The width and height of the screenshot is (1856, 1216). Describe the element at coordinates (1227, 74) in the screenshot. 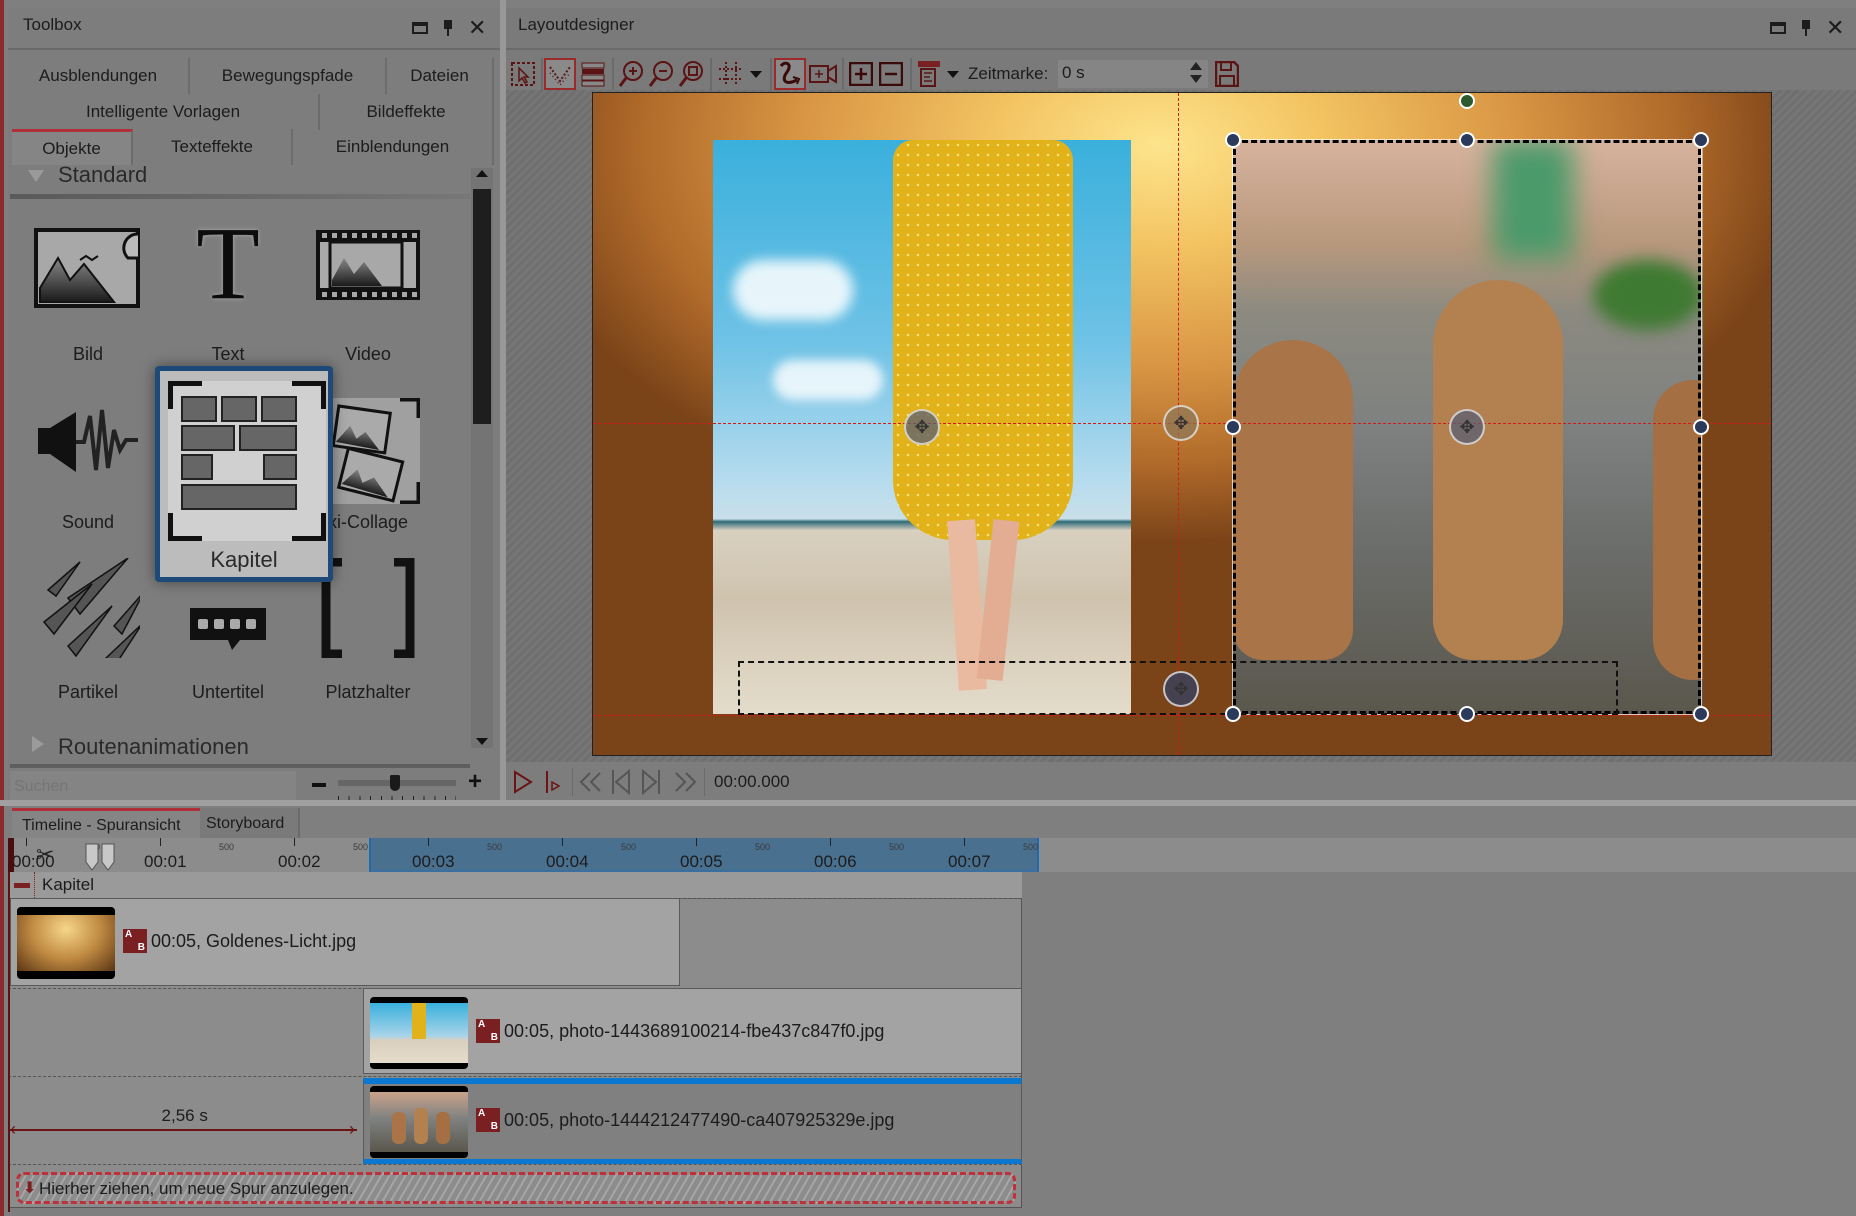

I see `save-button` at that location.